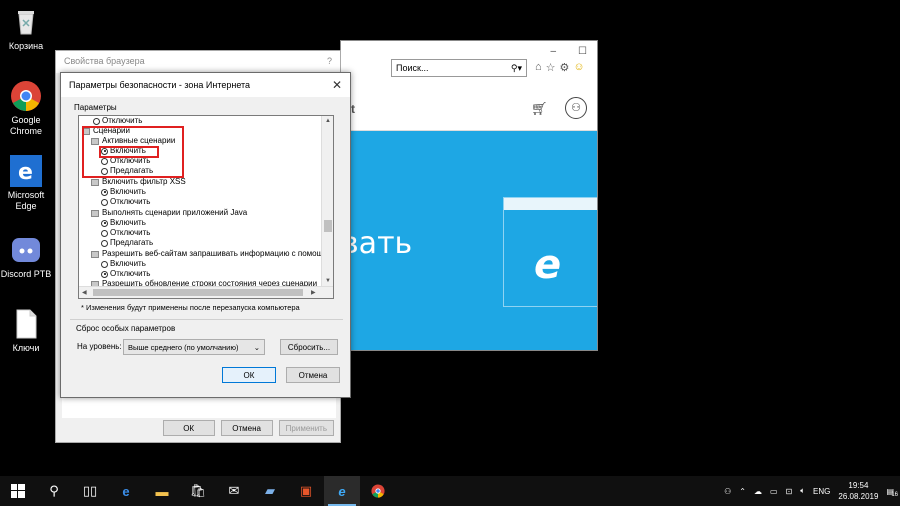 This screenshot has width=900, height=506. Describe the element at coordinates (281, 375) in the screenshot. I see `sec-buttons: ОК Отмена` at that location.